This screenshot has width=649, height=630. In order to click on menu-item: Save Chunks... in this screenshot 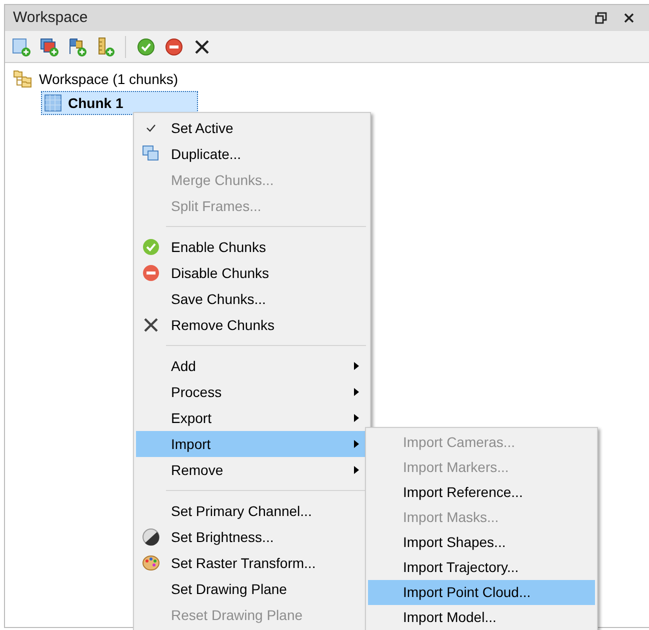, I will do `click(252, 299)`.